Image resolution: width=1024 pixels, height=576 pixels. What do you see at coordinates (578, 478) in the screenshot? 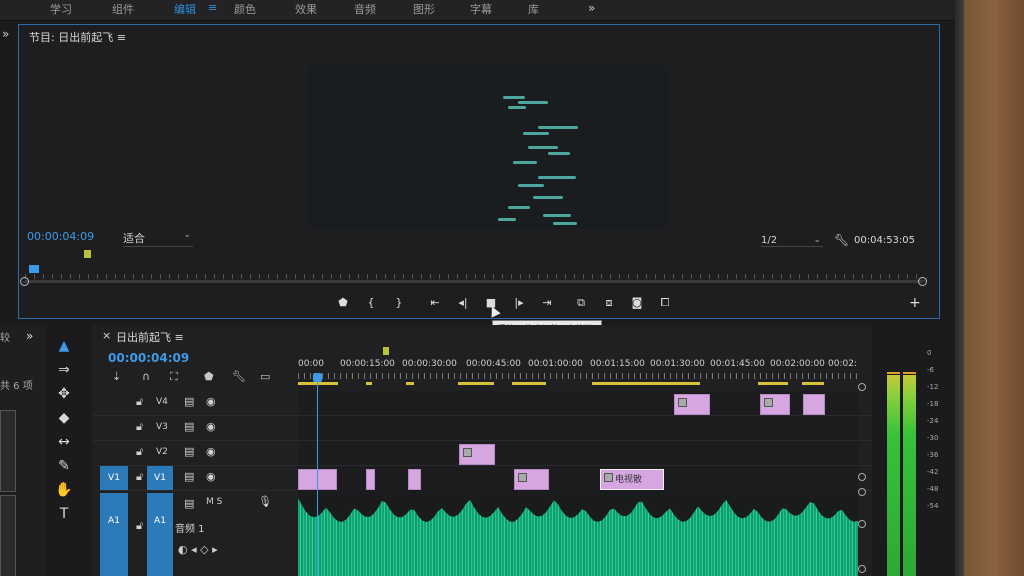
I see `track-lane: 电视散` at bounding box center [578, 478].